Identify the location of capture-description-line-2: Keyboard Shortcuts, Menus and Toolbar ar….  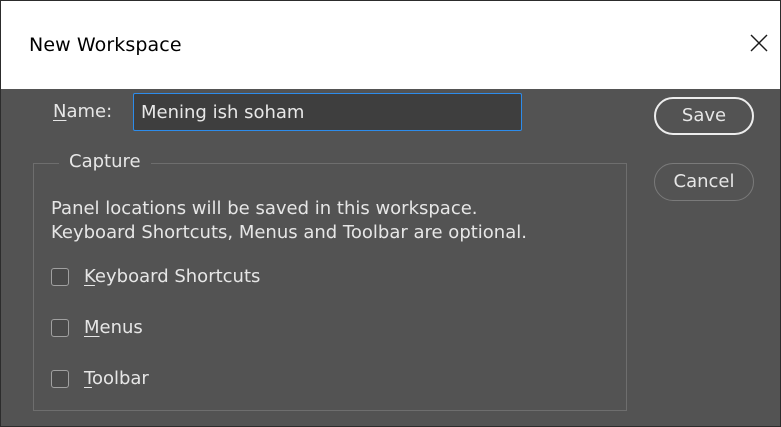
(289, 232).